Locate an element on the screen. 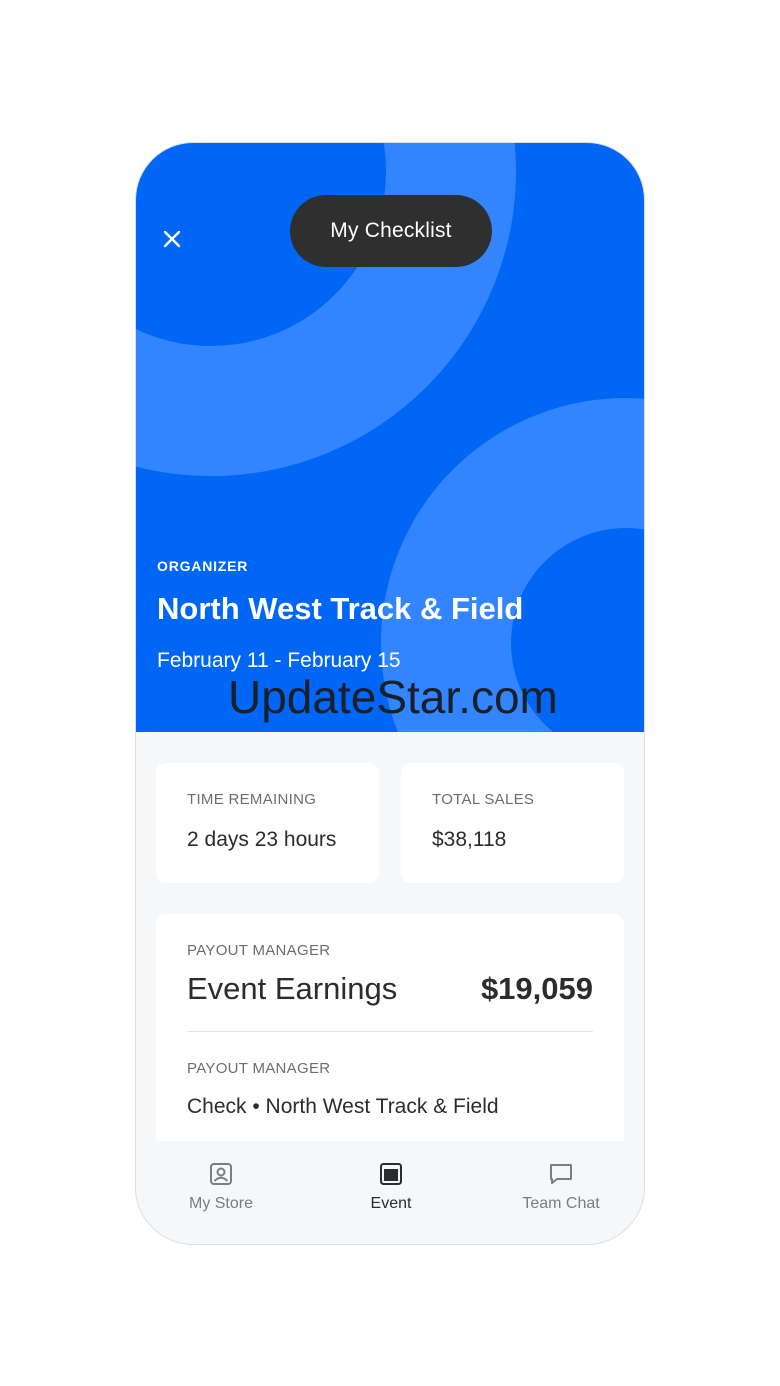  event-icon is located at coordinates (391, 1174).